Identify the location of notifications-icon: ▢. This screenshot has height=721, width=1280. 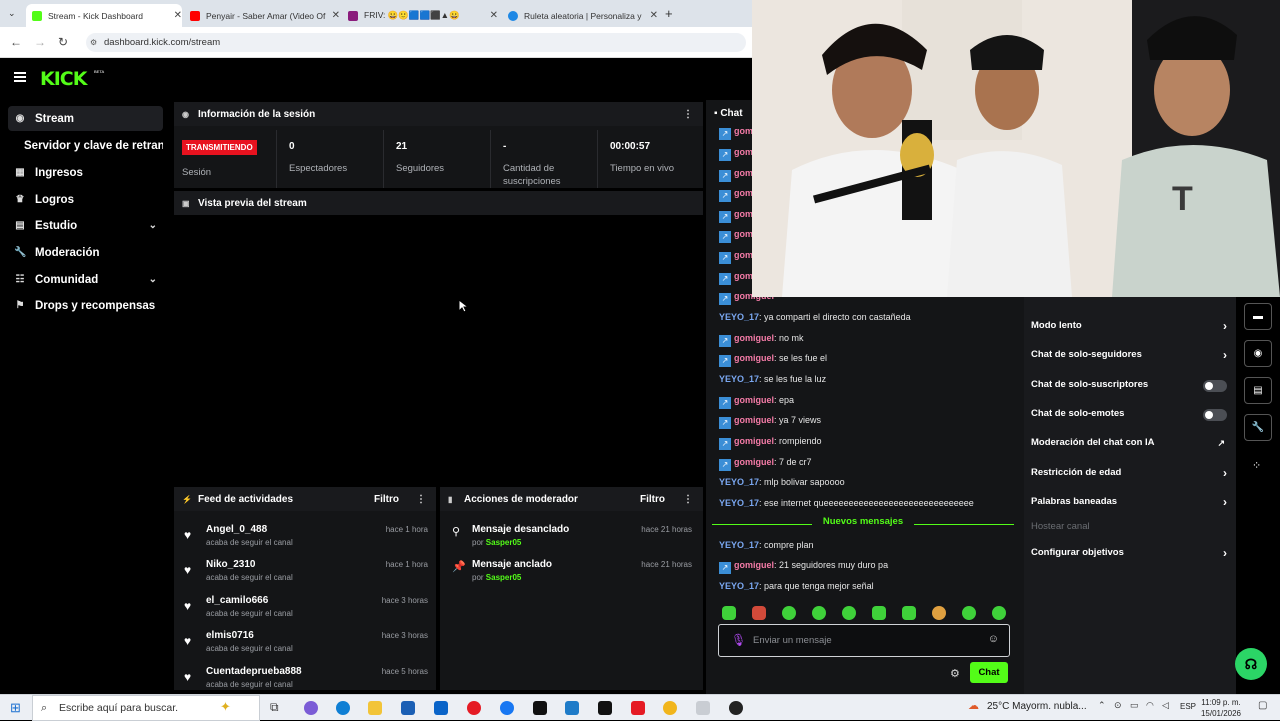
(1262, 705).